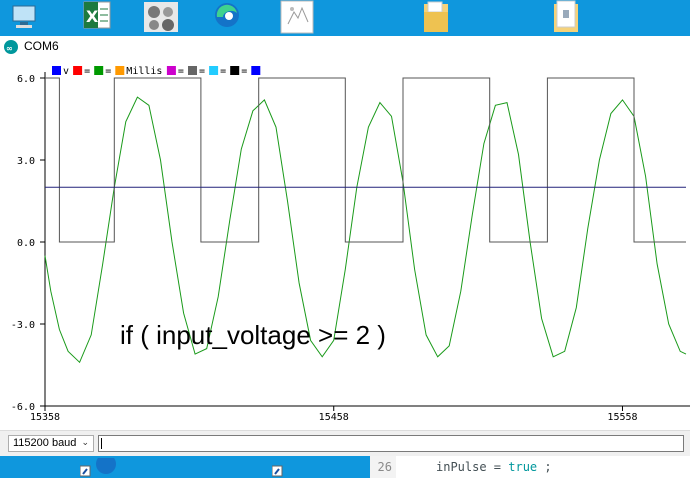 This screenshot has width=690, height=478. Describe the element at coordinates (26, 243) in the screenshot. I see `y-tick-label: 0.0` at that location.